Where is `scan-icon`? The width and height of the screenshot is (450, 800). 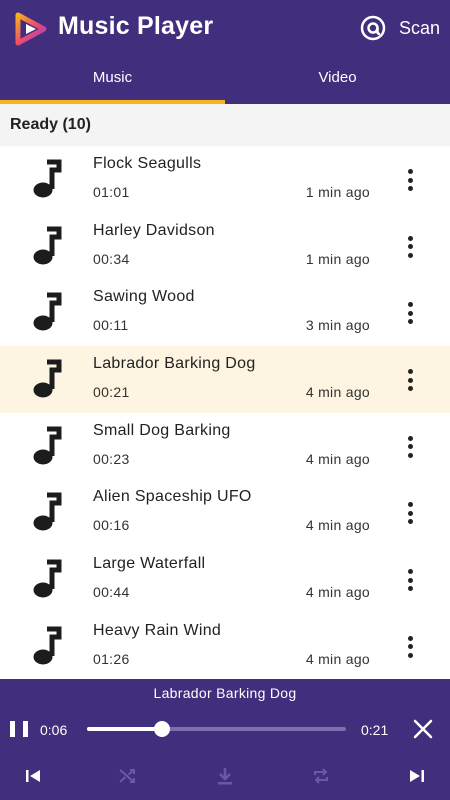
scan-icon is located at coordinates (373, 28).